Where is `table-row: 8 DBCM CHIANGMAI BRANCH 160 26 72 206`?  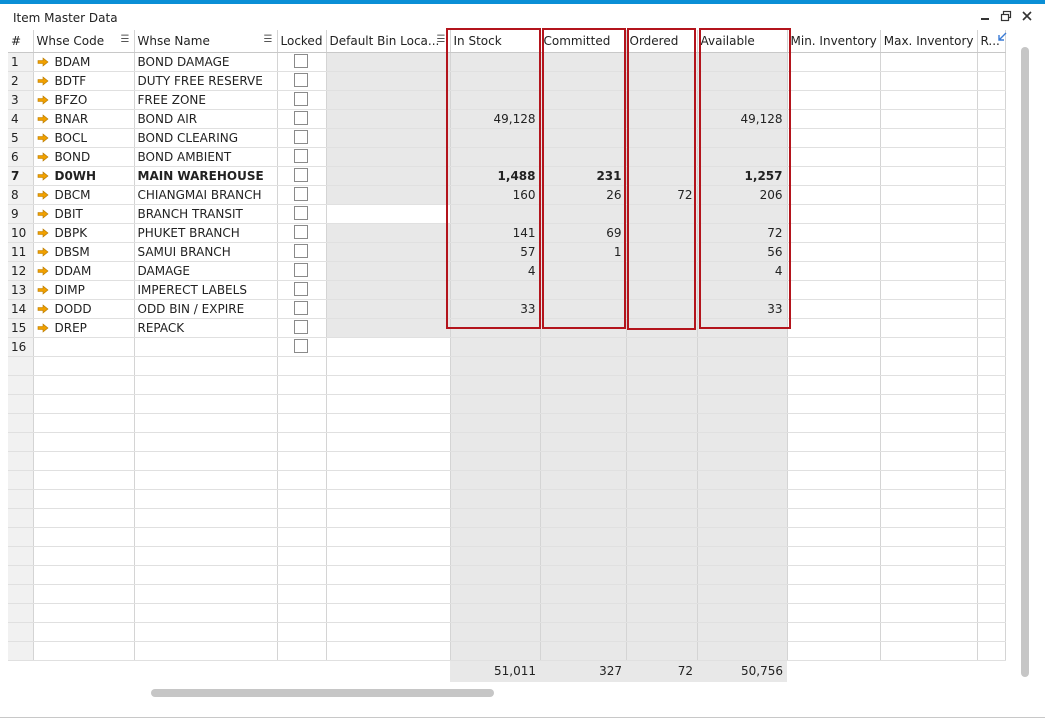 table-row: 8 DBCM CHIANGMAI BRANCH 160 26 72 206 is located at coordinates (507, 195).